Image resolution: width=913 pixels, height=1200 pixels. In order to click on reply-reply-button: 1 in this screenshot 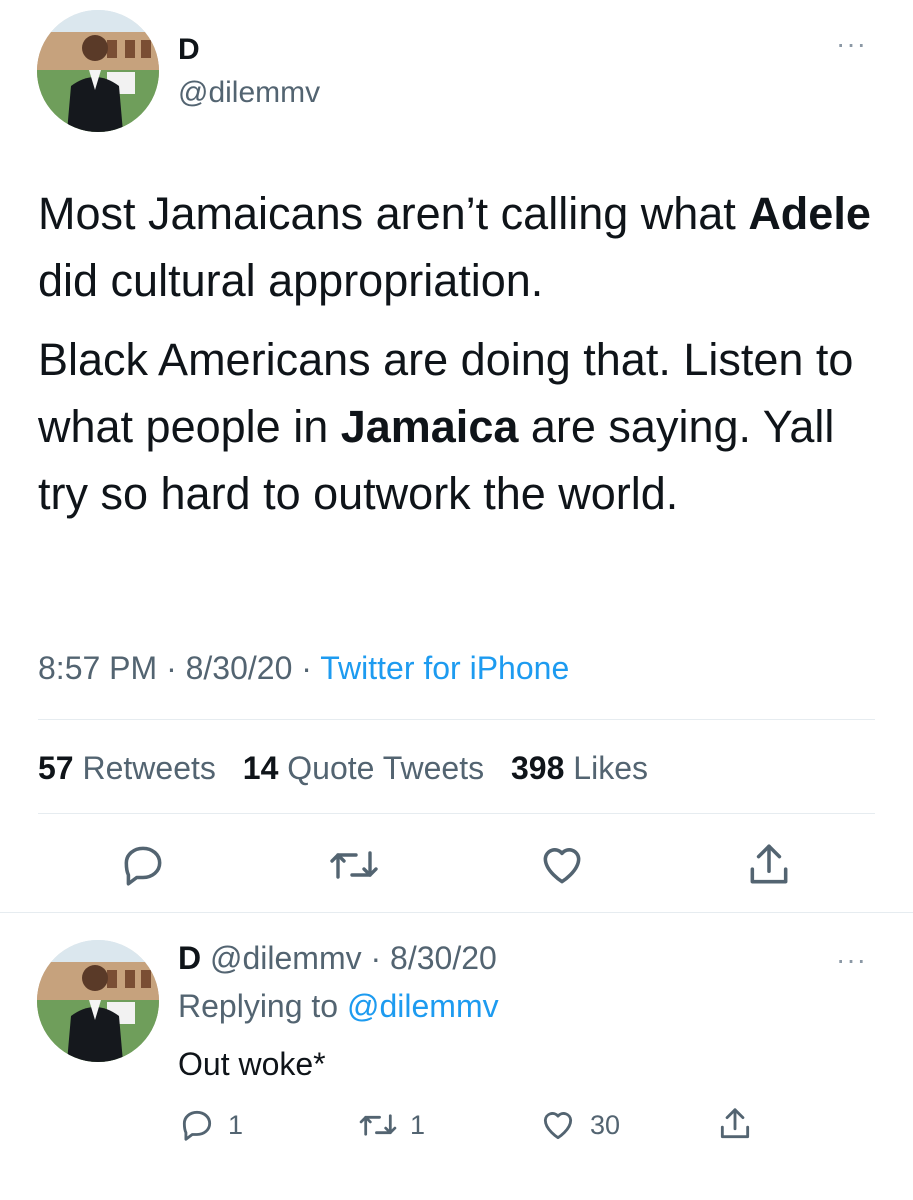, I will do `click(210, 1125)`.